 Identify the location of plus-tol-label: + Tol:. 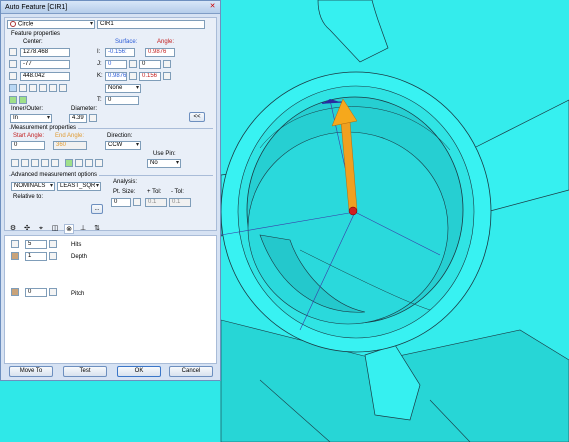
(154, 192).